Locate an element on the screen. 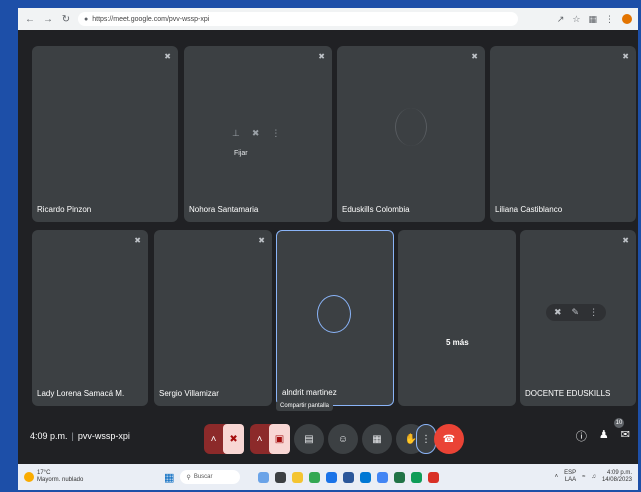 This screenshot has width=641, height=492. file-explorer-icon is located at coordinates (298, 477).